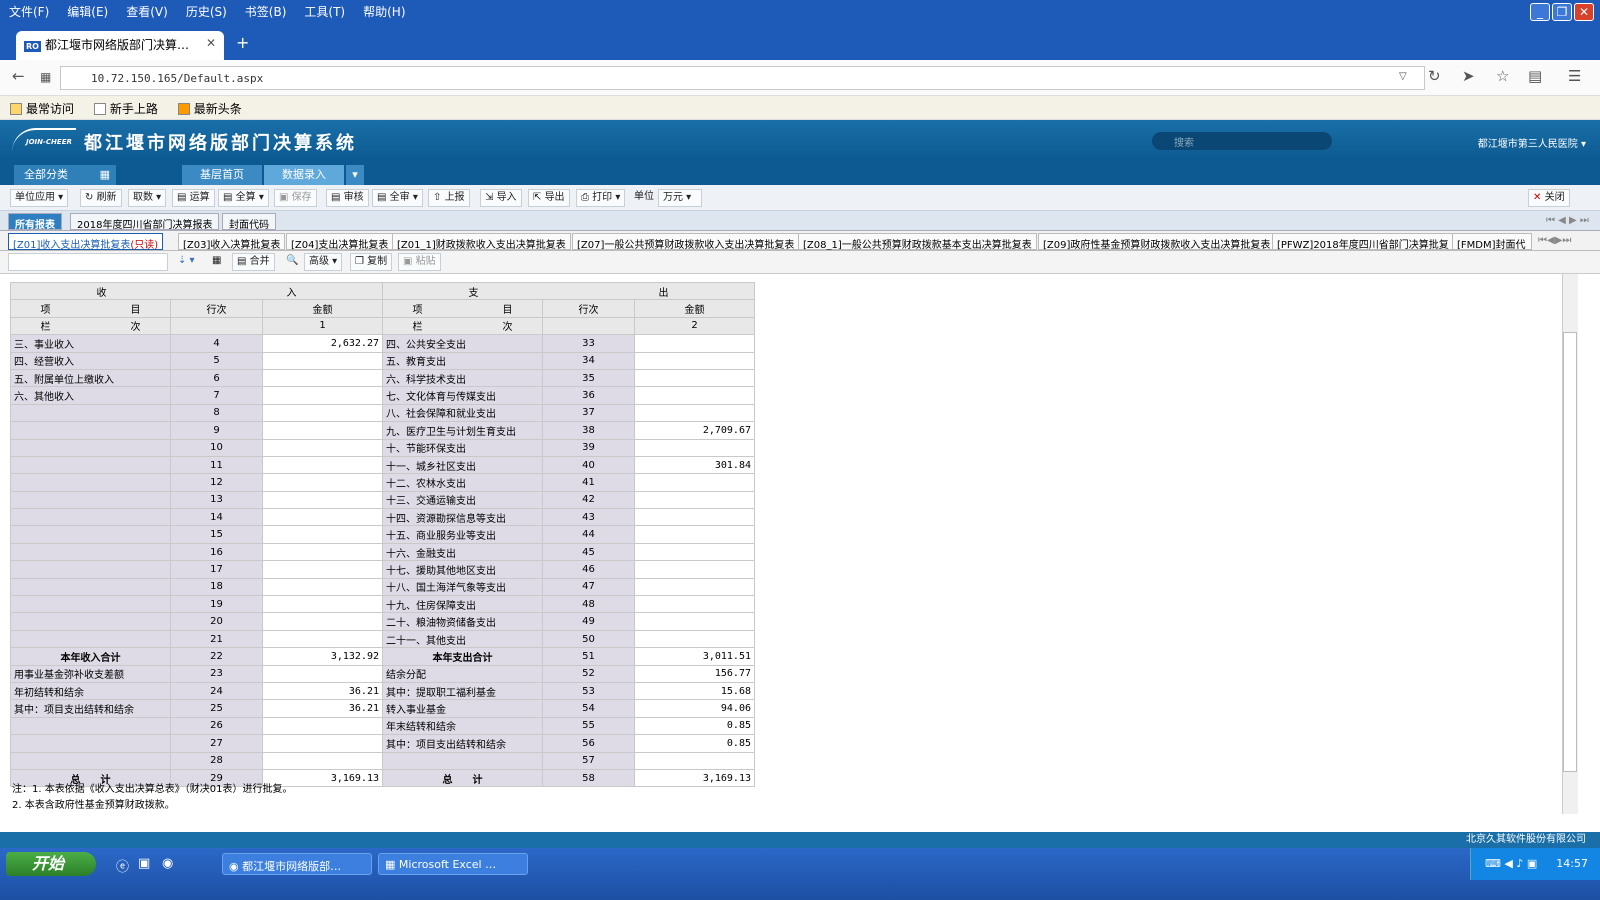 The image size is (1600, 900). I want to click on submit-button: ⇧ 上报, so click(449, 198).